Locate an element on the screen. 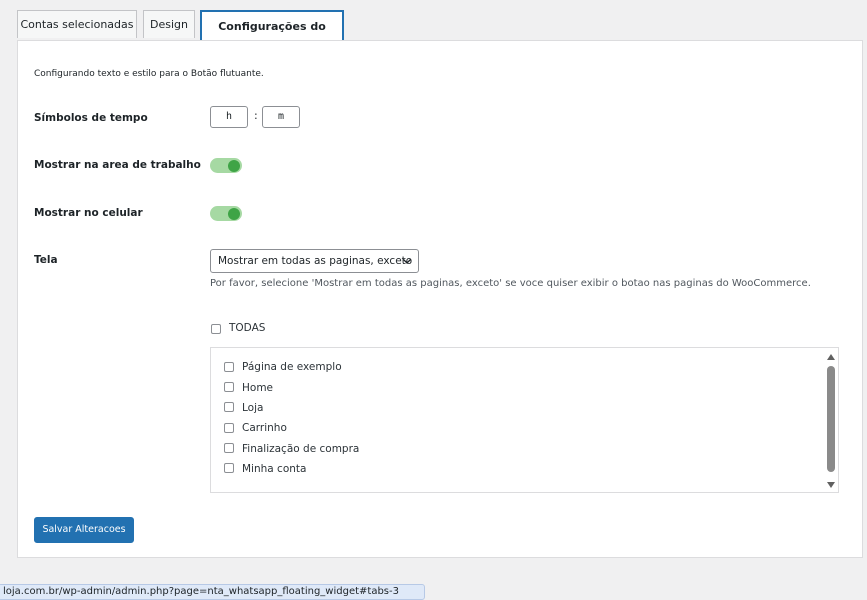 This screenshot has width=867, height=600. page-label: Página de exemplo is located at coordinates (292, 367).